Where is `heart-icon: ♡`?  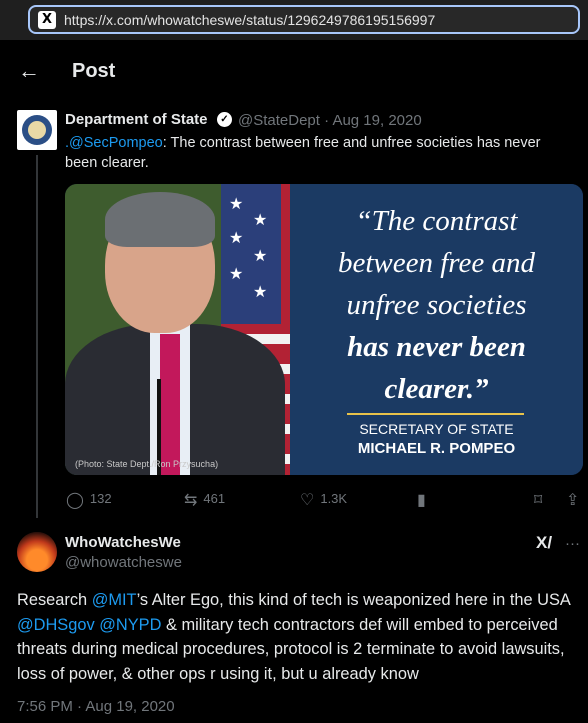
heart-icon: ♡ is located at coordinates (307, 500).